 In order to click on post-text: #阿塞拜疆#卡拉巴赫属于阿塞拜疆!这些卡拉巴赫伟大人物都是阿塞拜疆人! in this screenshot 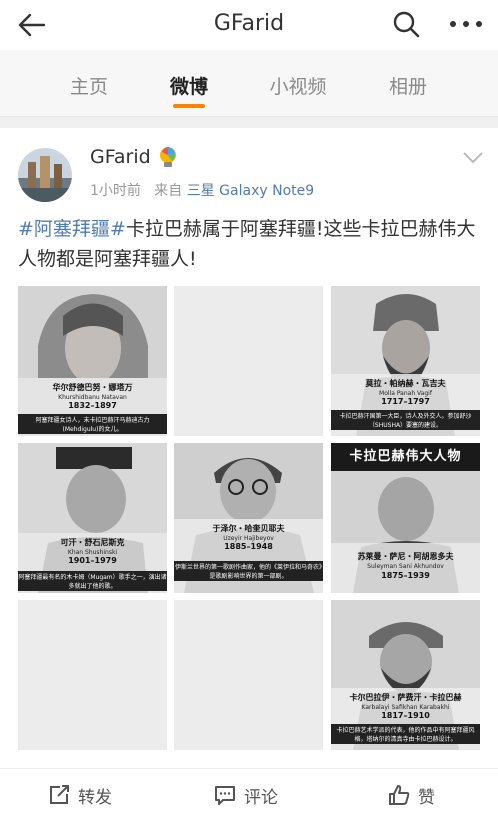, I will do `click(251, 244)`.